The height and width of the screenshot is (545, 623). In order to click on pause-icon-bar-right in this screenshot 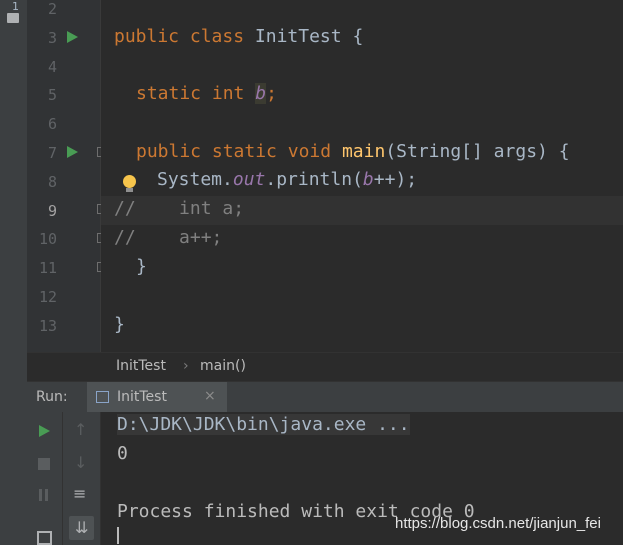, I will do `click(46, 495)`.